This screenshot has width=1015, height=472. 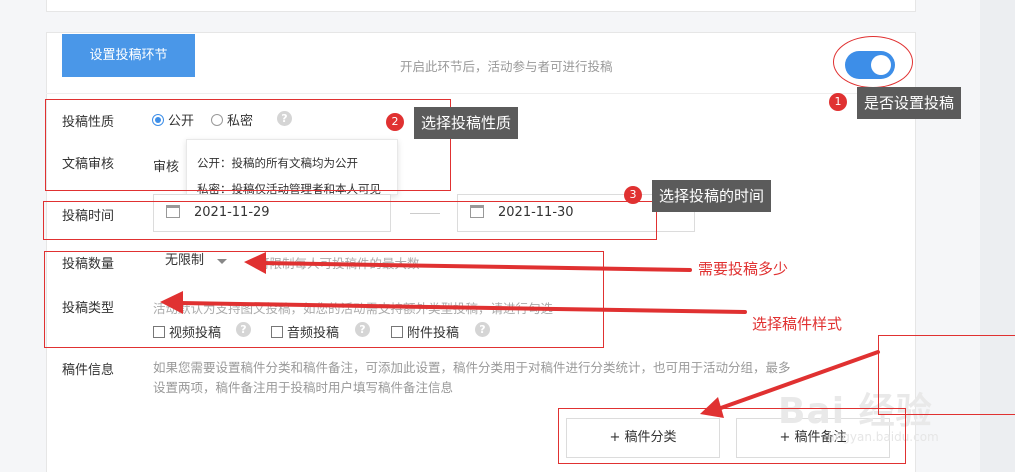 I want to click on arrow-count-head, so click(x=255, y=263).